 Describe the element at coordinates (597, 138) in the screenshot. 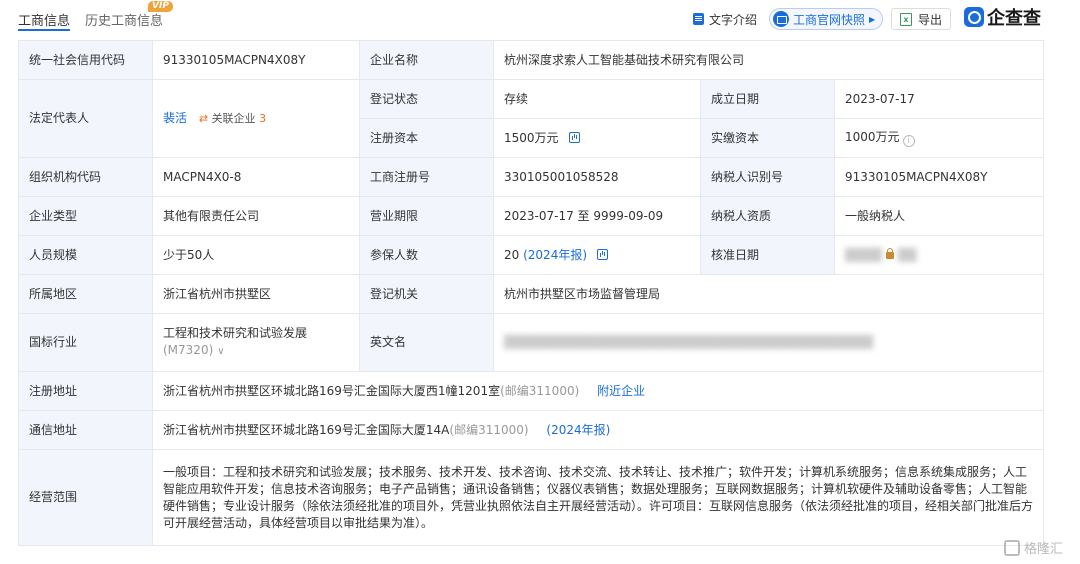

I see `reg-capital-cell: 1500万元` at that location.